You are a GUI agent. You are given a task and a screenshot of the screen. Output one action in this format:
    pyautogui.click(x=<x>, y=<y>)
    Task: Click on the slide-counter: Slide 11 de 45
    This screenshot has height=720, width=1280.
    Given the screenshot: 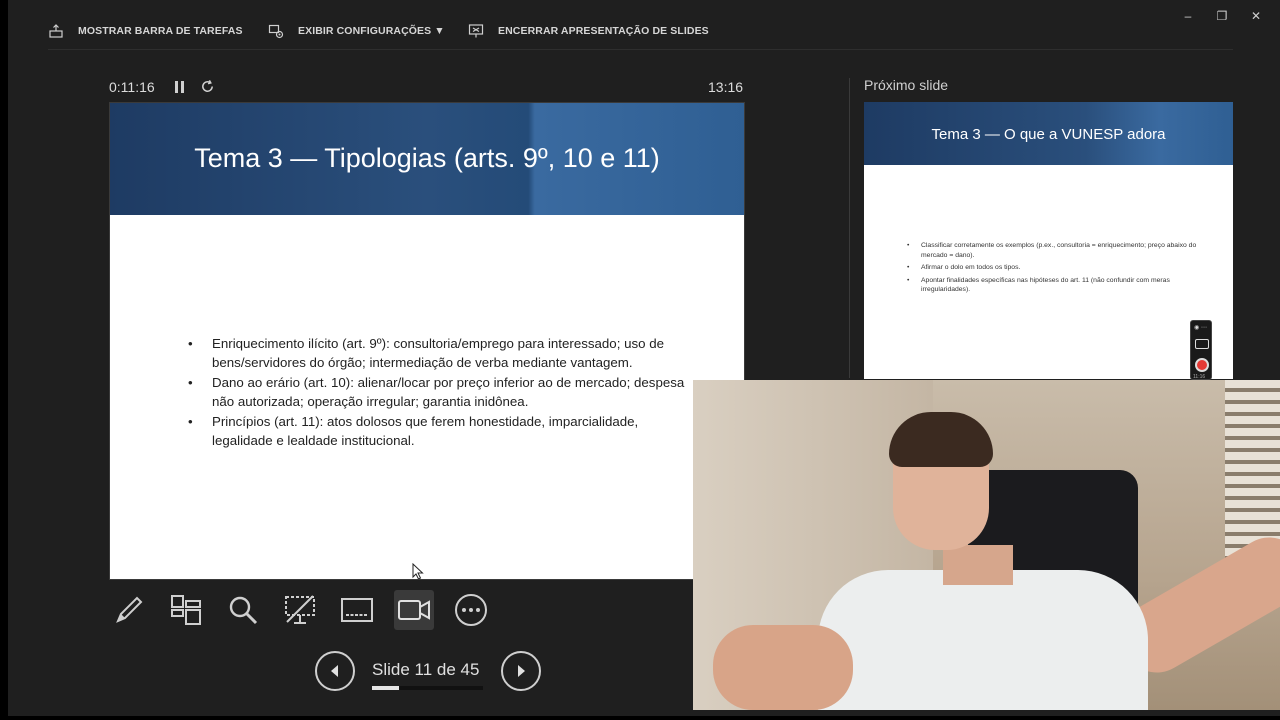 What is the action you would take?
    pyautogui.click(x=425, y=670)
    